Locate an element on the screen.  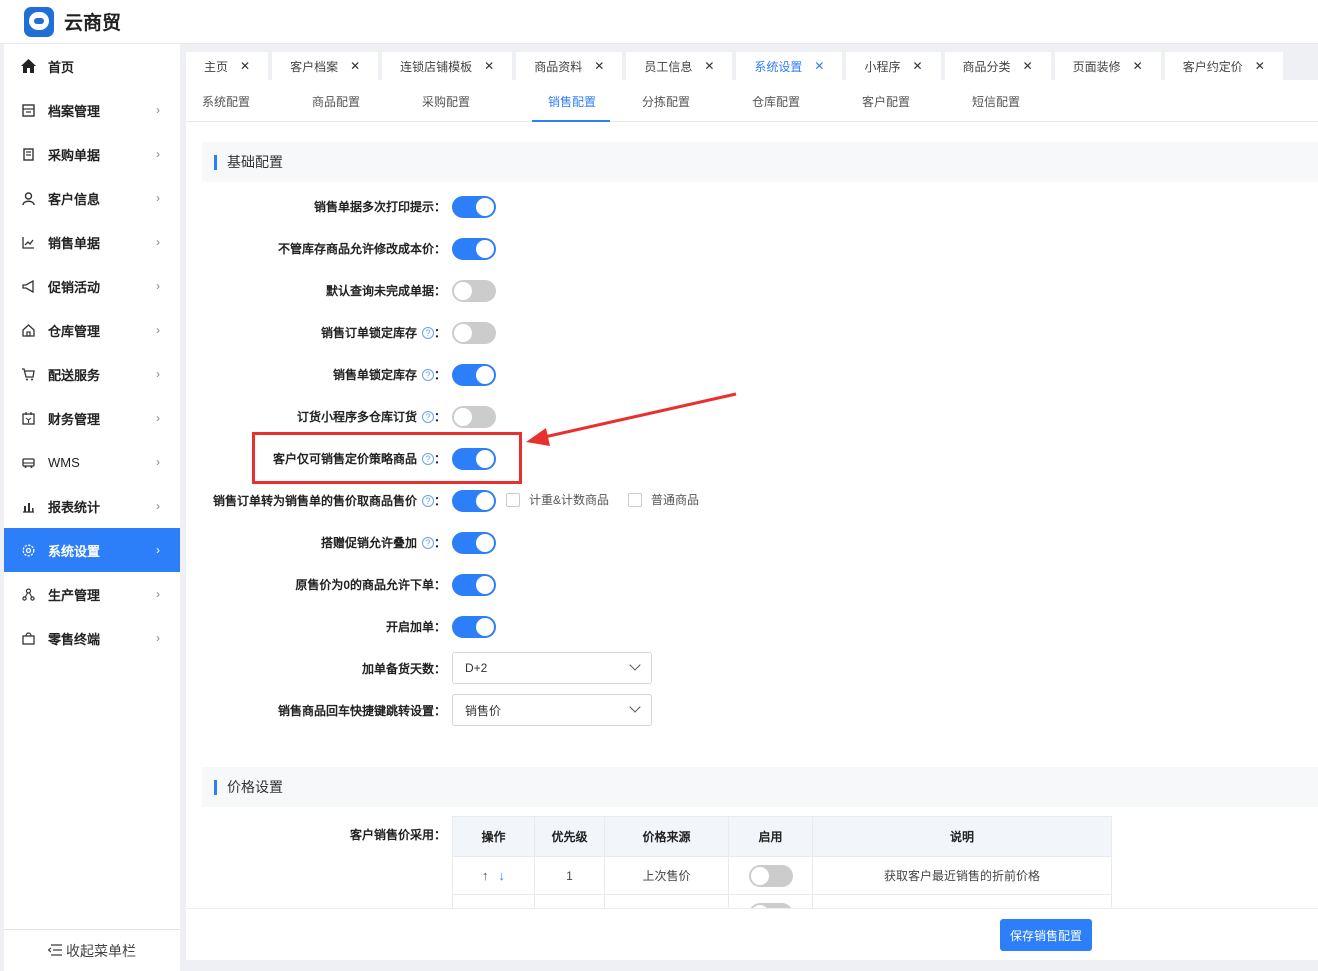
setting-label-text: 销售单锁定库存 is located at coordinates (374, 375).